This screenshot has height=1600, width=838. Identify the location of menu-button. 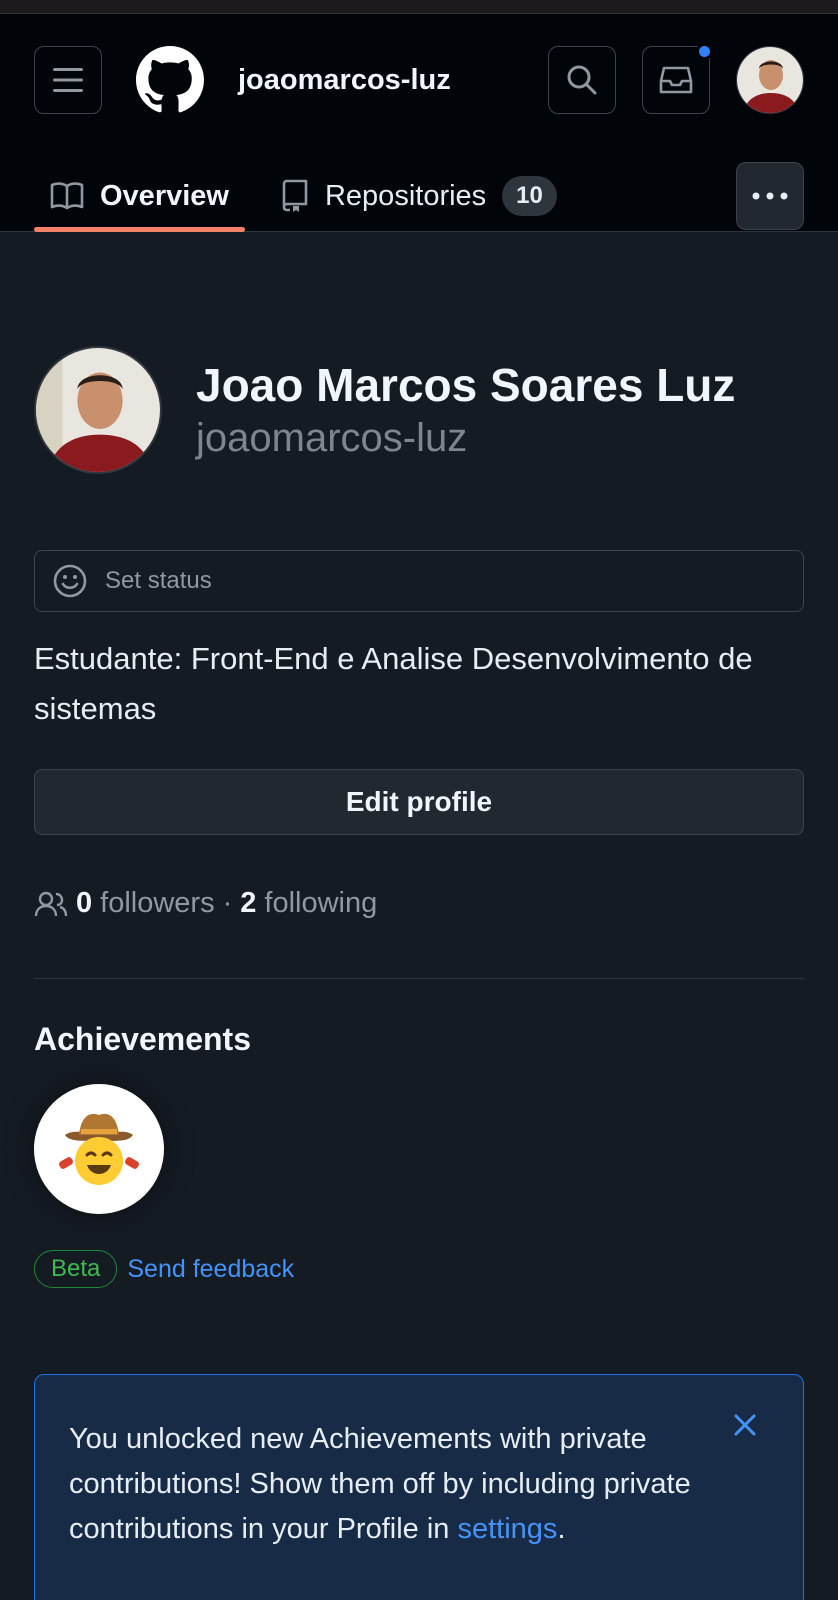
(68, 80).